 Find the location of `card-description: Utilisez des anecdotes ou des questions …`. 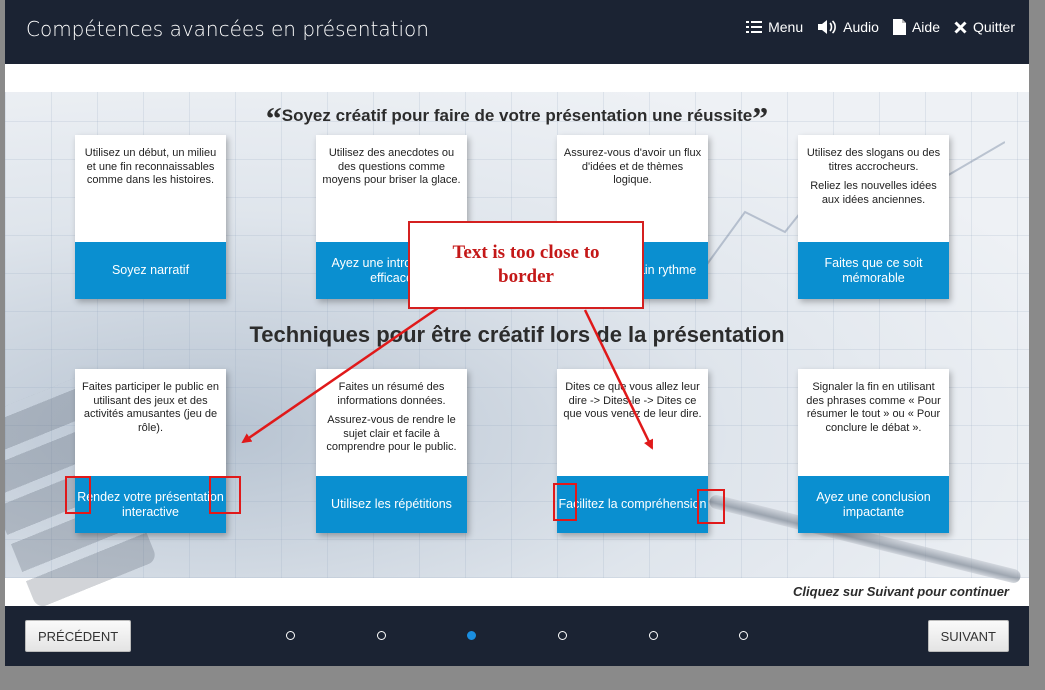

card-description: Utilisez des anecdotes ou des questions … is located at coordinates (391, 166).